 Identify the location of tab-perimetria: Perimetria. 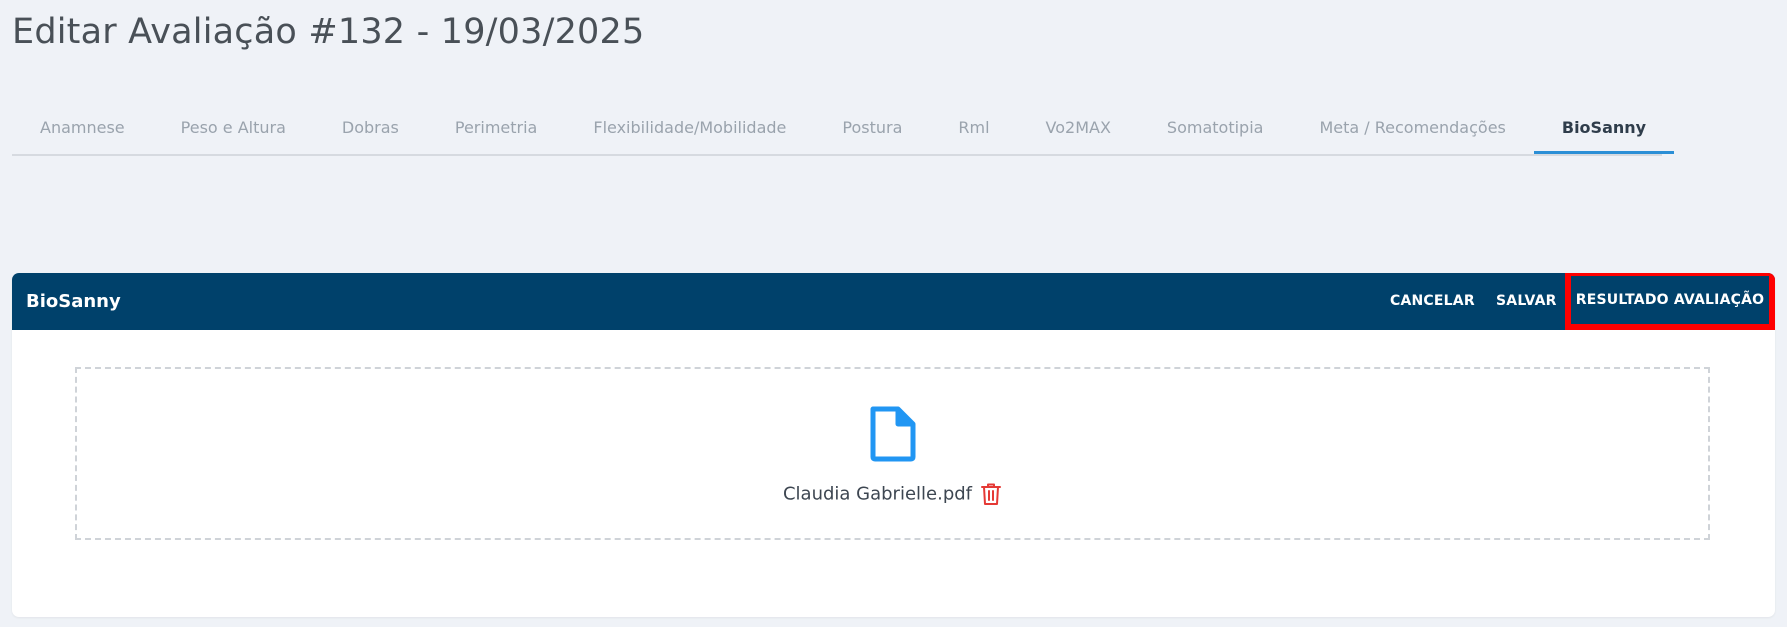
(496, 127).